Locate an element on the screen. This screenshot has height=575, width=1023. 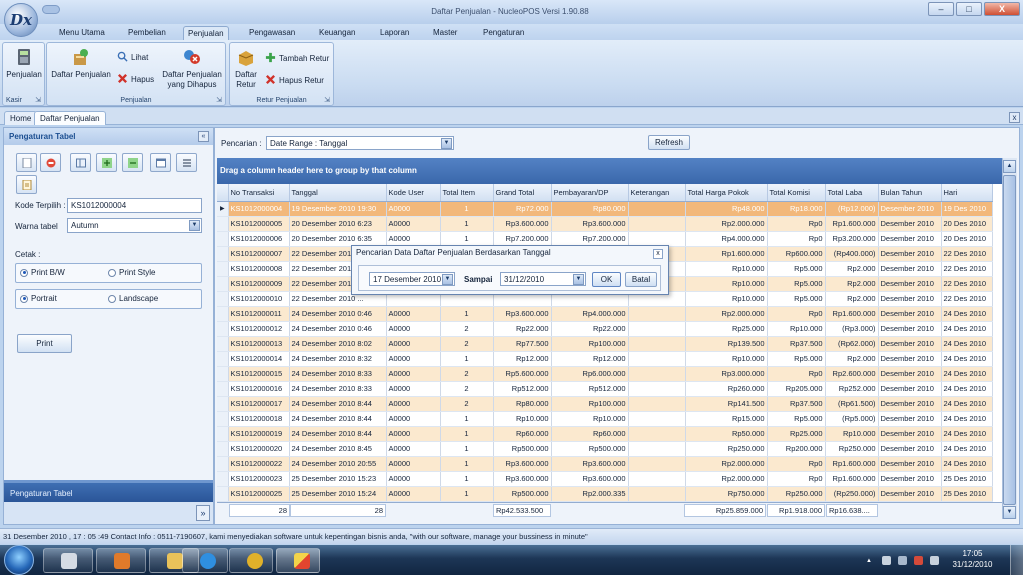
table-cell: Rp2.000.335 is located at coordinates (590, 494).